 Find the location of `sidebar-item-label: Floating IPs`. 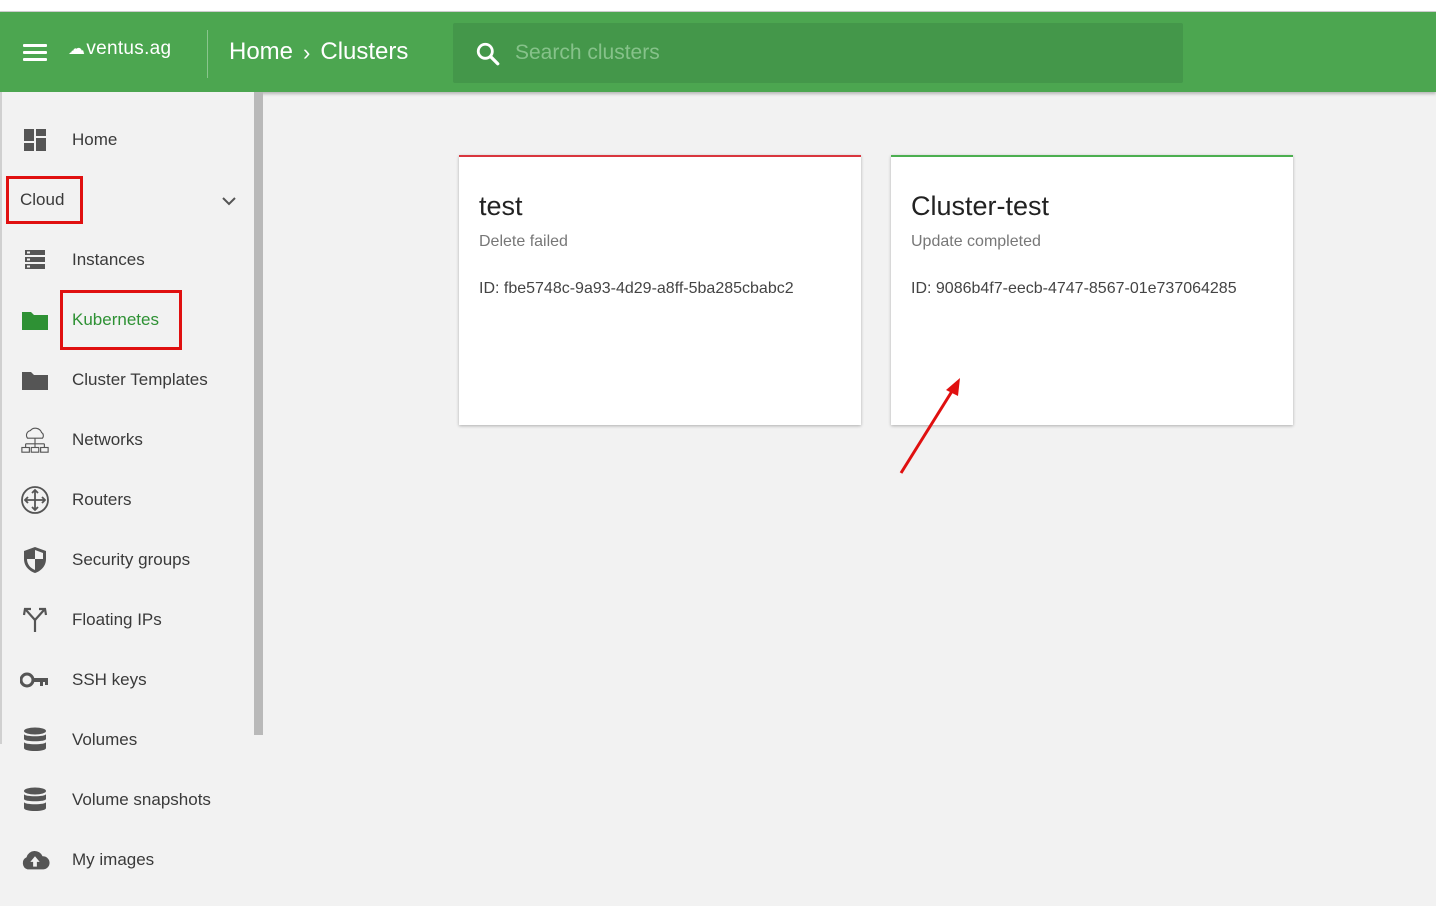

sidebar-item-label: Floating IPs is located at coordinates (117, 619).